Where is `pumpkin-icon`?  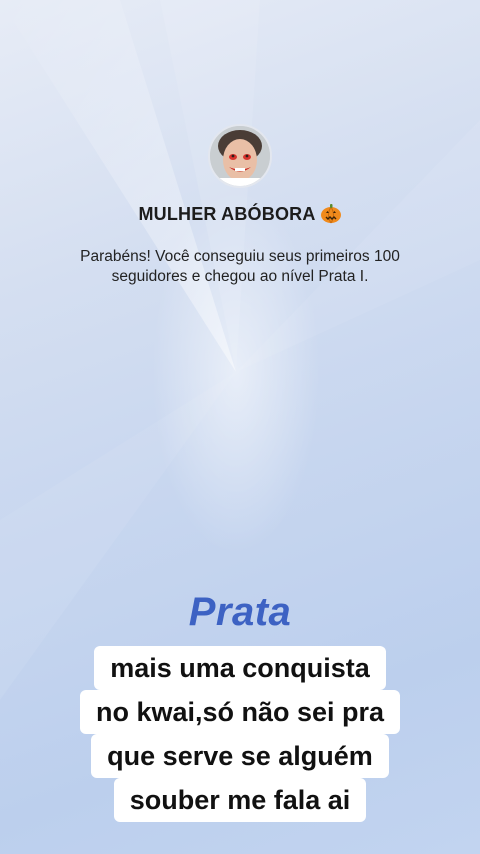 pumpkin-icon is located at coordinates (330, 214).